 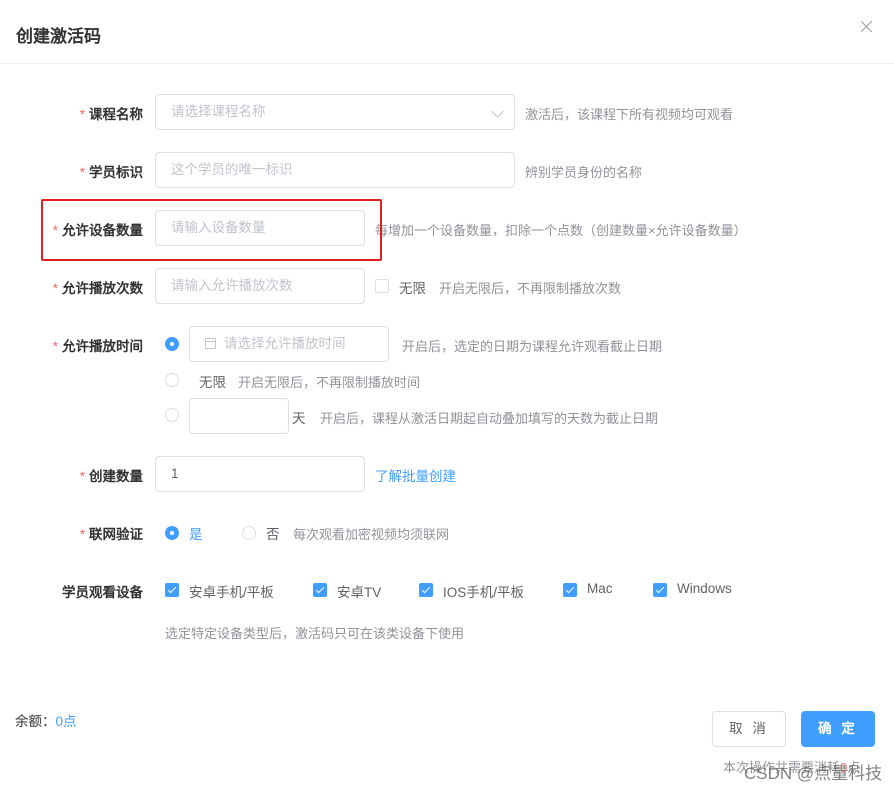 I want to click on play-time-date-picker: 请选择允许播放时间, so click(x=289, y=344).